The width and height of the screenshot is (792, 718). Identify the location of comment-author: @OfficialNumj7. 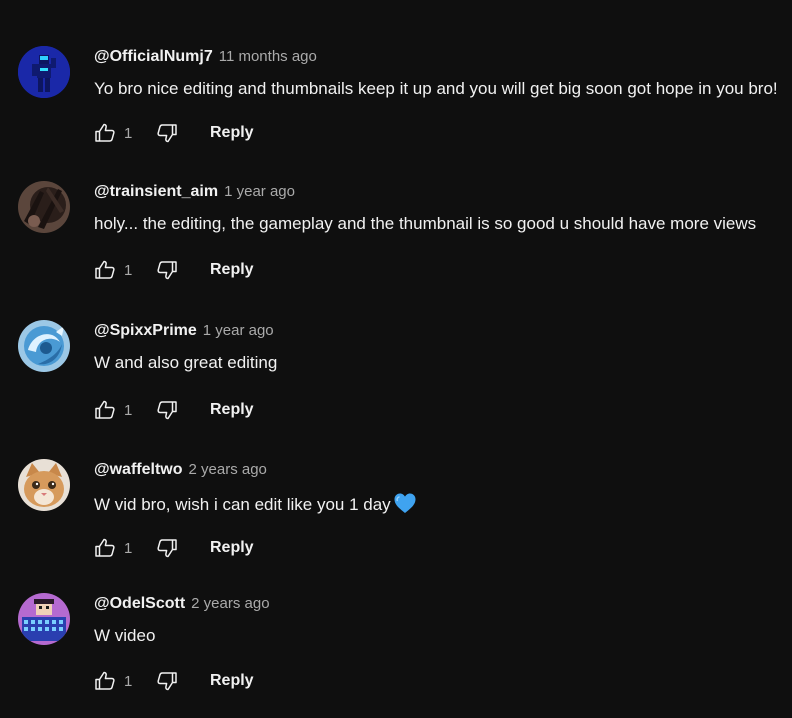
(153, 56).